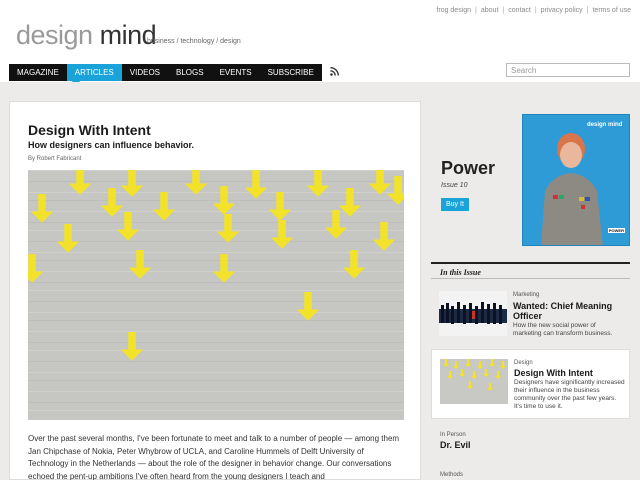 The height and width of the screenshot is (480, 640). What do you see at coordinates (89, 130) in the screenshot?
I see `article-title: Design With Intent` at bounding box center [89, 130].